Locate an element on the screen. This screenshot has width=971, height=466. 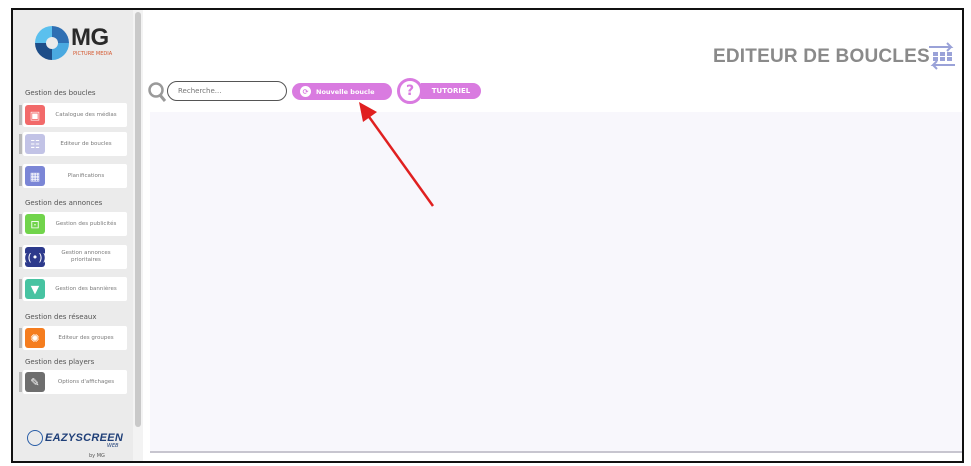
groups-icon: ✺ is located at coordinates (35, 338).